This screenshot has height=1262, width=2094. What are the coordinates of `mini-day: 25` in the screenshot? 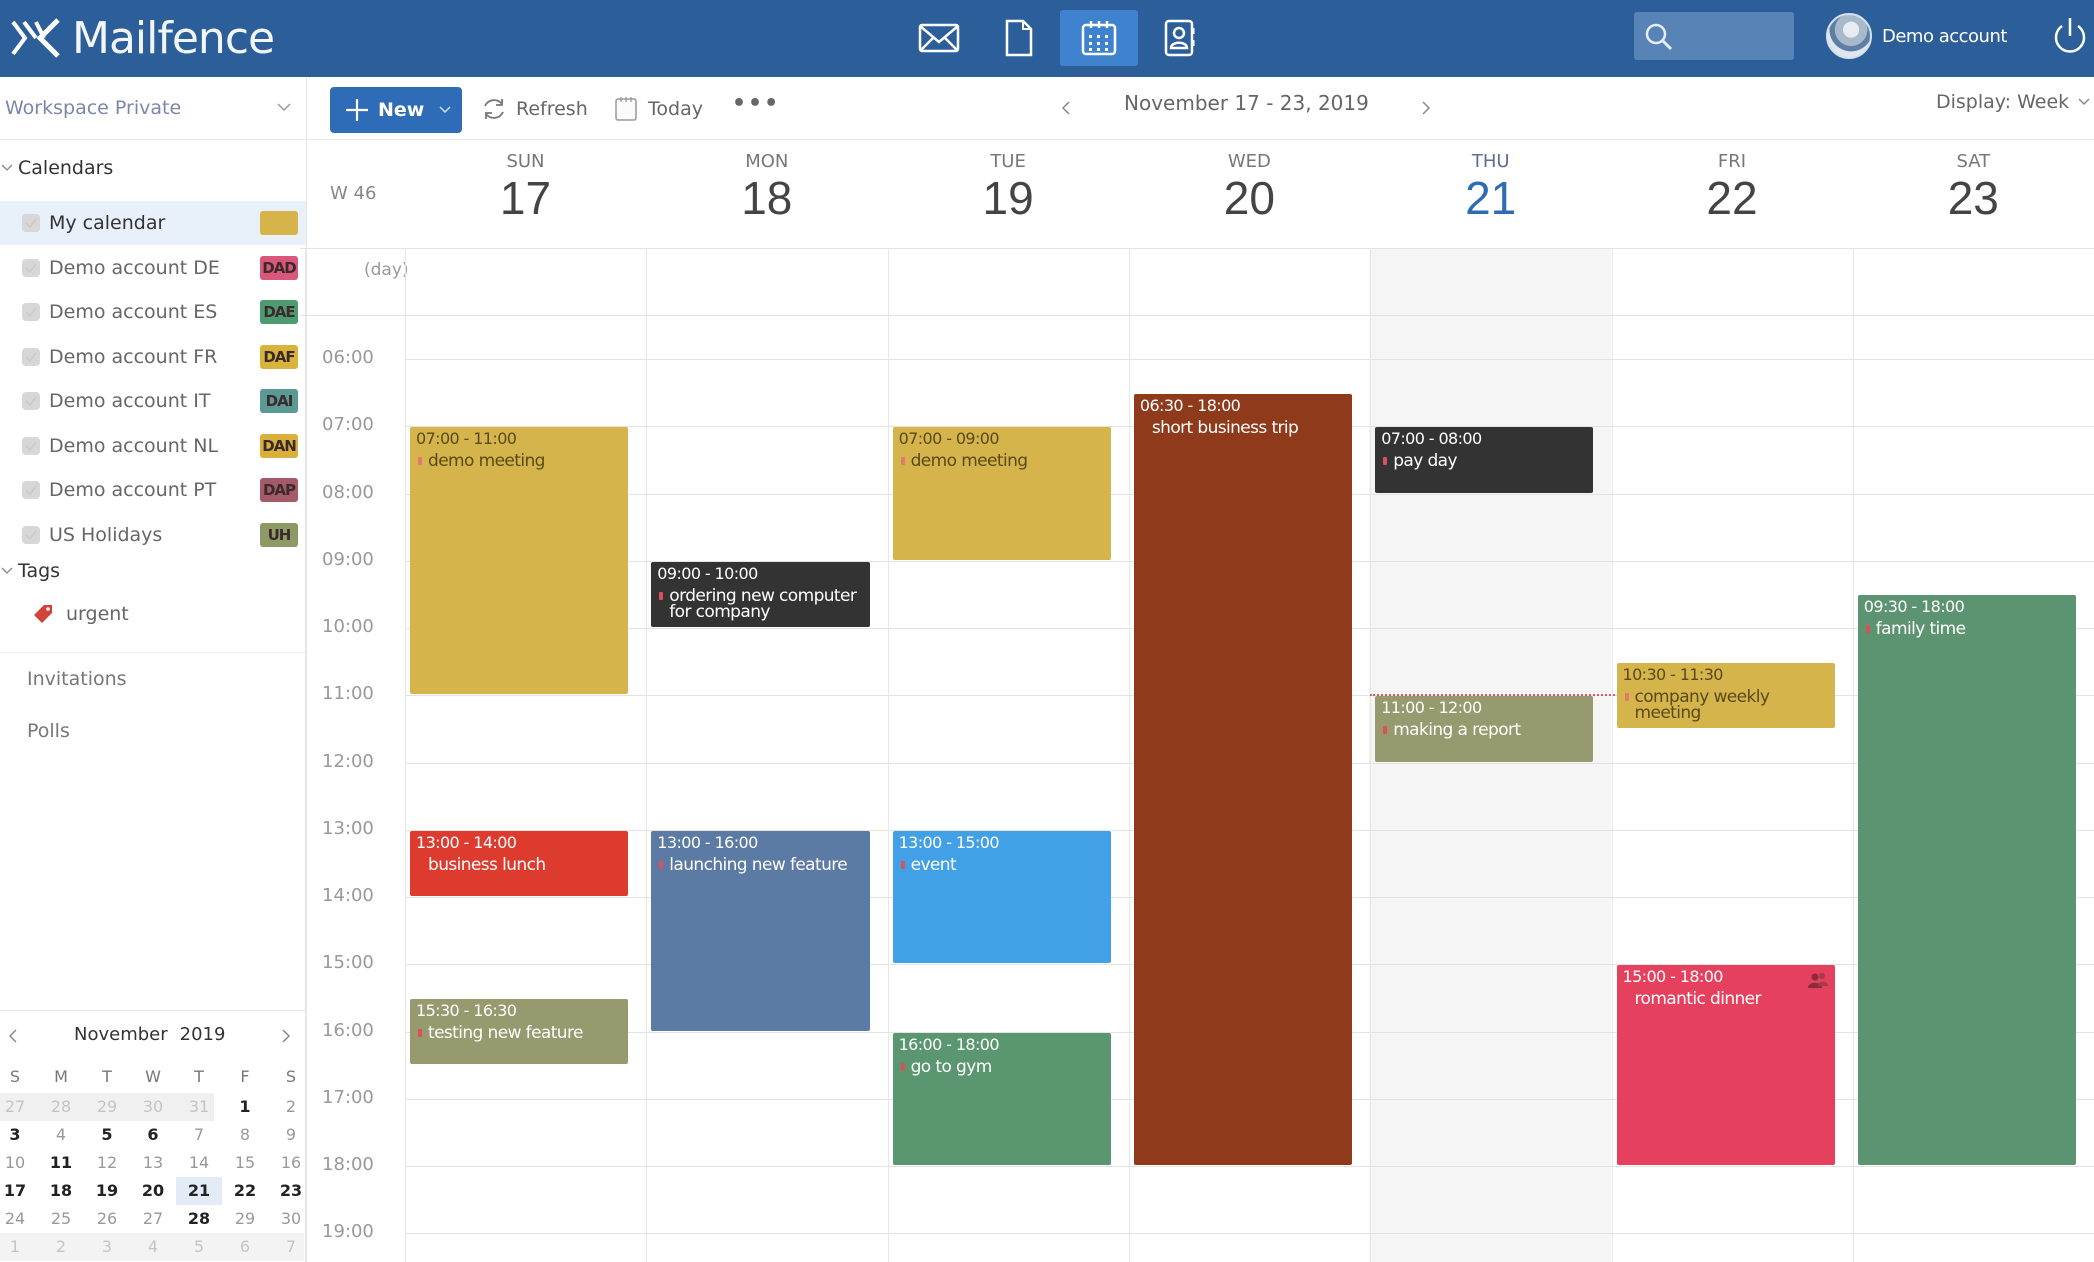 It's located at (61, 1219).